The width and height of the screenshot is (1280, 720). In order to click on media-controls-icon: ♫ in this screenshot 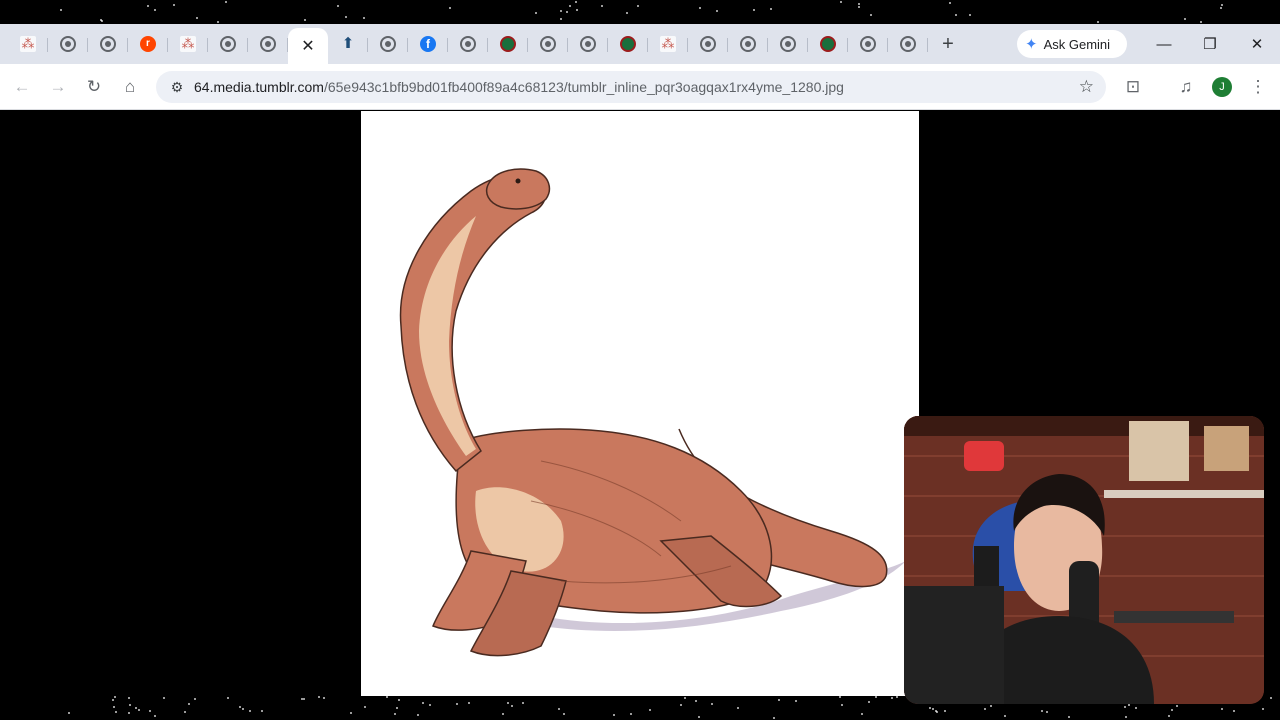, I will do `click(1186, 87)`.